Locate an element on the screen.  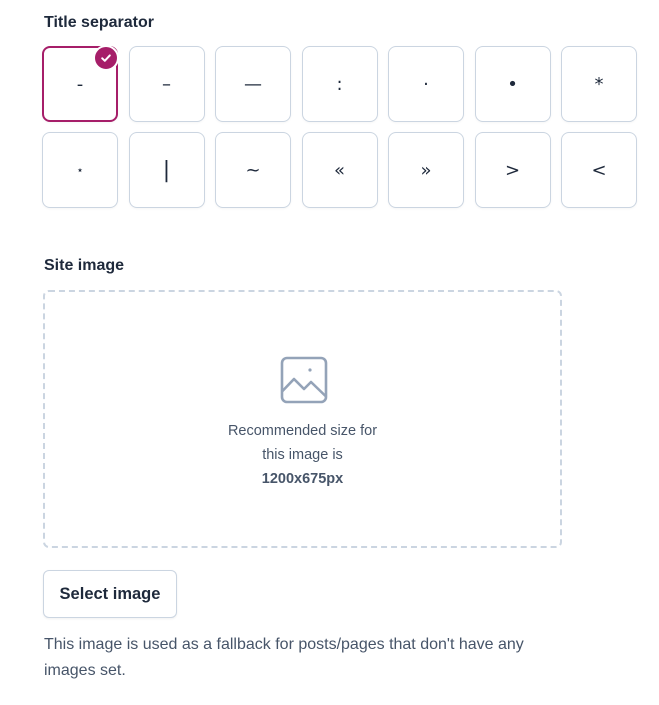
site-image-label: Site image is located at coordinates (84, 265).